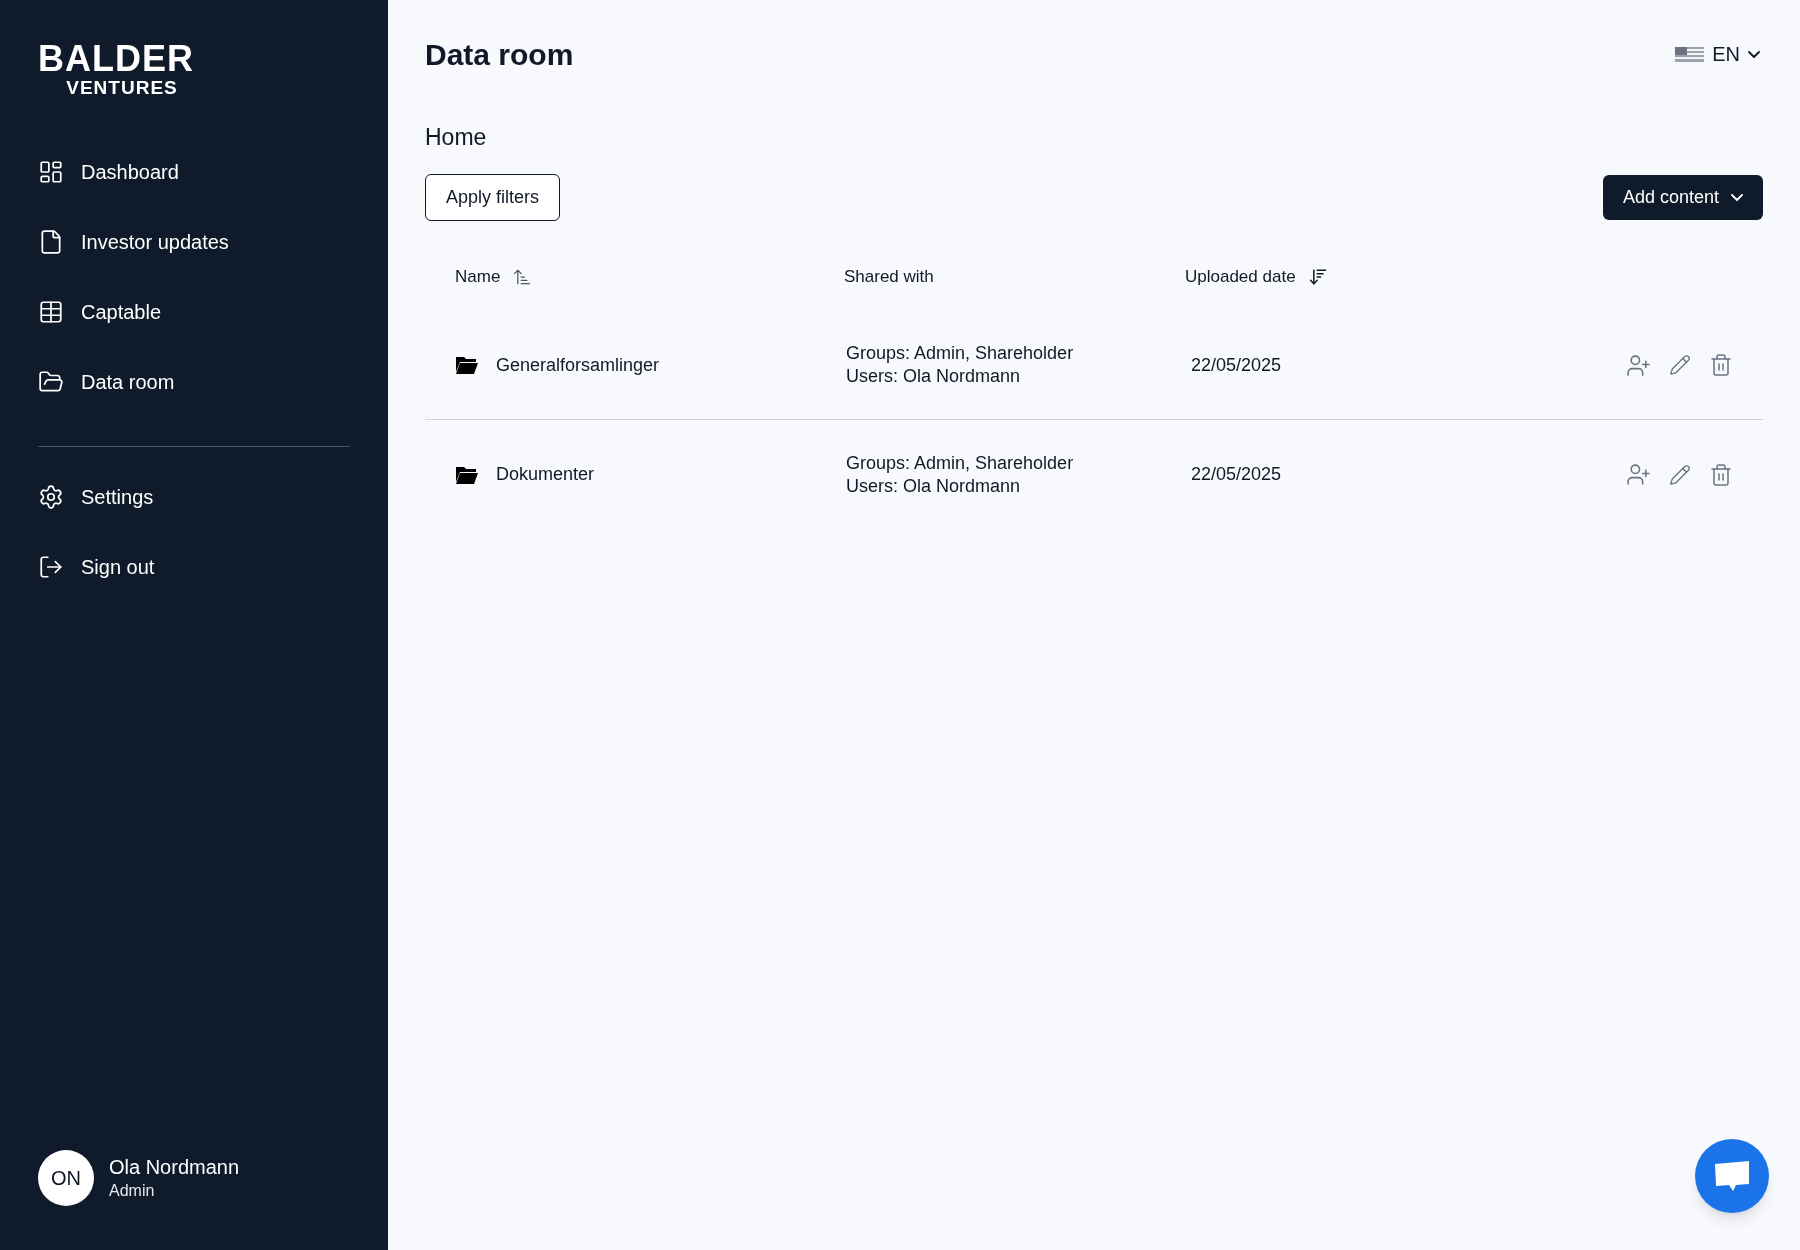  I want to click on language-selector: EN, so click(1717, 54).